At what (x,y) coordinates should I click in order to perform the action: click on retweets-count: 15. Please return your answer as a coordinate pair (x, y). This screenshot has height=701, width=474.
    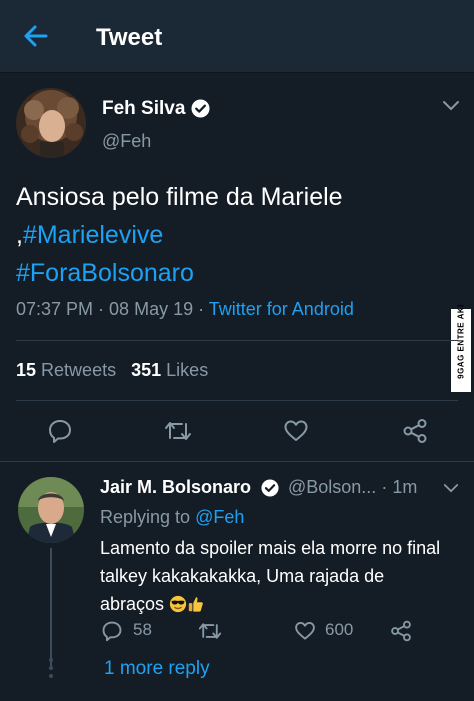
    Looking at the image, I should click on (26, 370).